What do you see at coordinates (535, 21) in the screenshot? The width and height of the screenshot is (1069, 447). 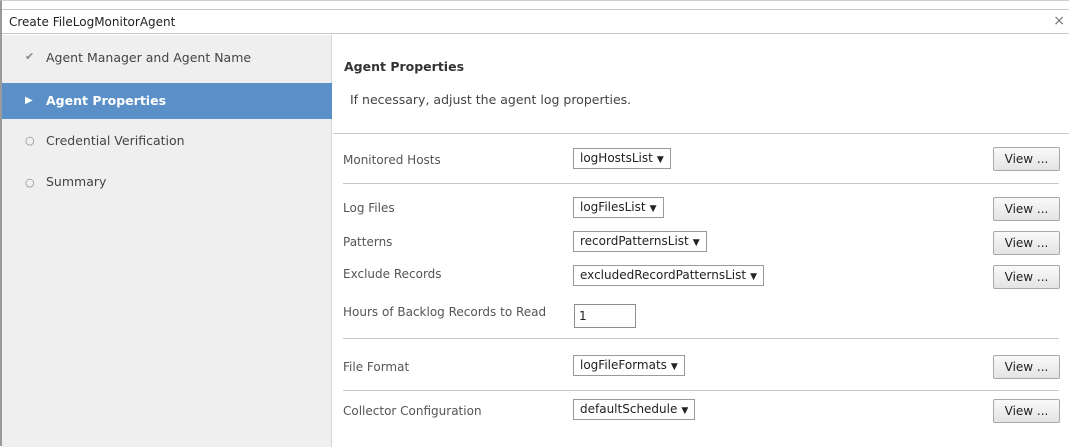 I see `dialog-titlebar: Create FileLogMonitorAgent ×` at bounding box center [535, 21].